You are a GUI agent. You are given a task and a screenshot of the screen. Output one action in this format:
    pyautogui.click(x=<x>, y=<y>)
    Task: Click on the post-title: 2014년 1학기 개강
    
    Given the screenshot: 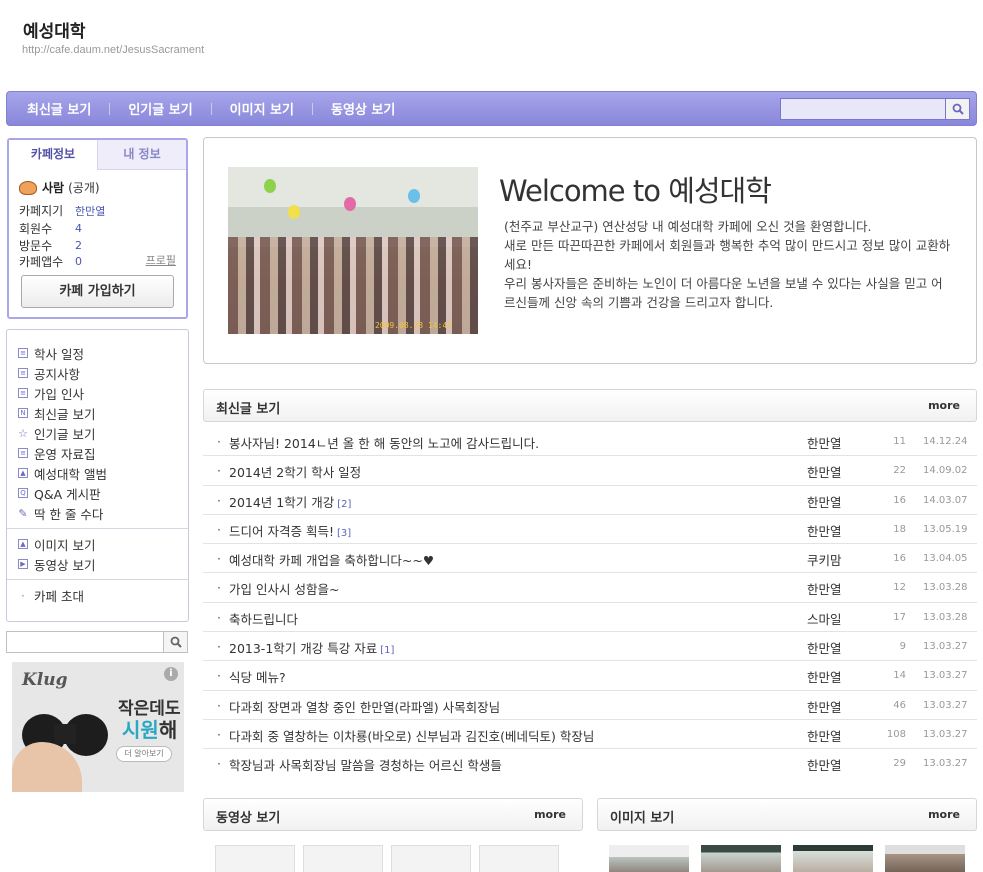 What is the action you would take?
    pyautogui.click(x=281, y=502)
    